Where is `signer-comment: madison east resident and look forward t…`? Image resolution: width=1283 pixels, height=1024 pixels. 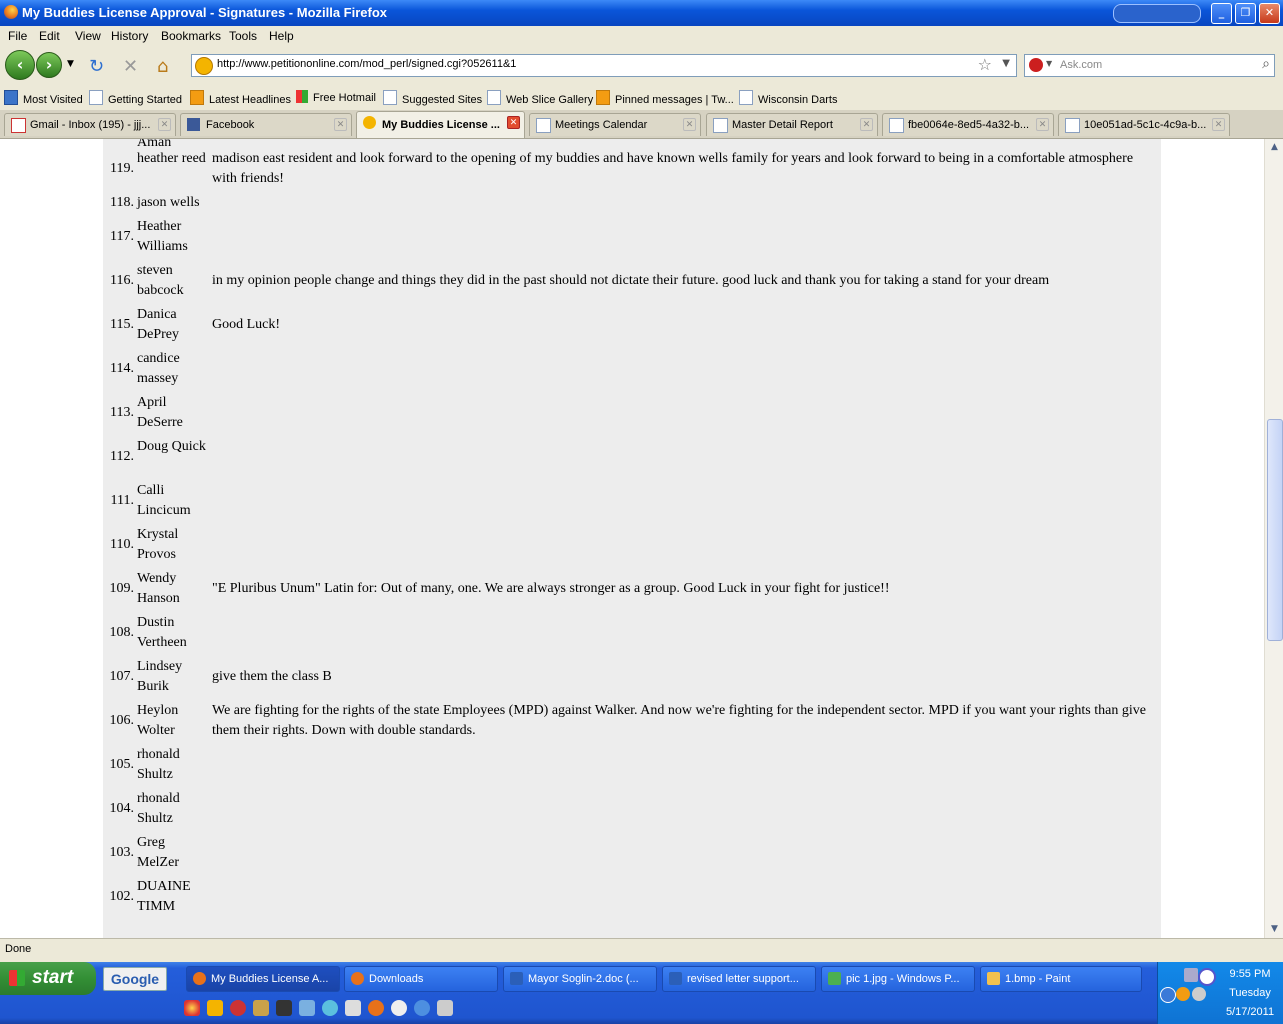 signer-comment: madison east resident and look forward t… is located at coordinates (673, 168).